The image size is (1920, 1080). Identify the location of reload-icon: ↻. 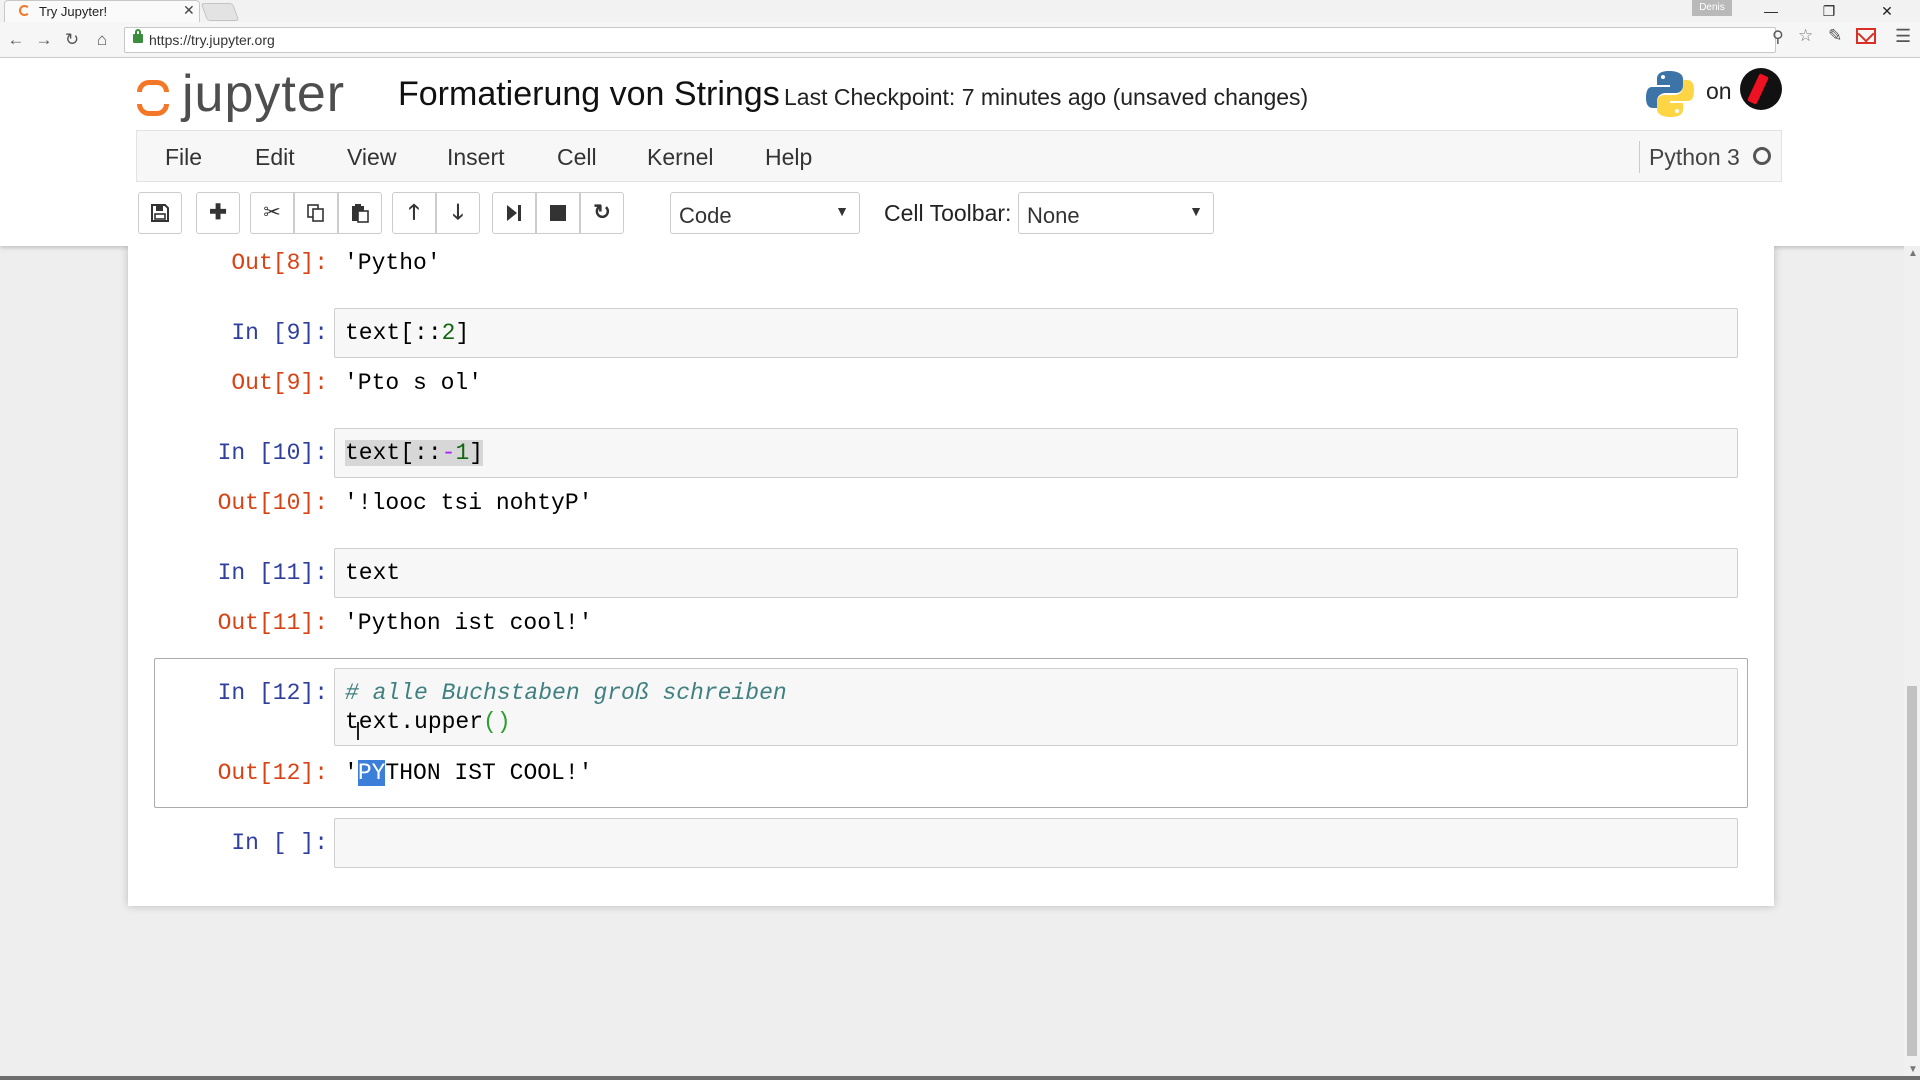
(72, 40).